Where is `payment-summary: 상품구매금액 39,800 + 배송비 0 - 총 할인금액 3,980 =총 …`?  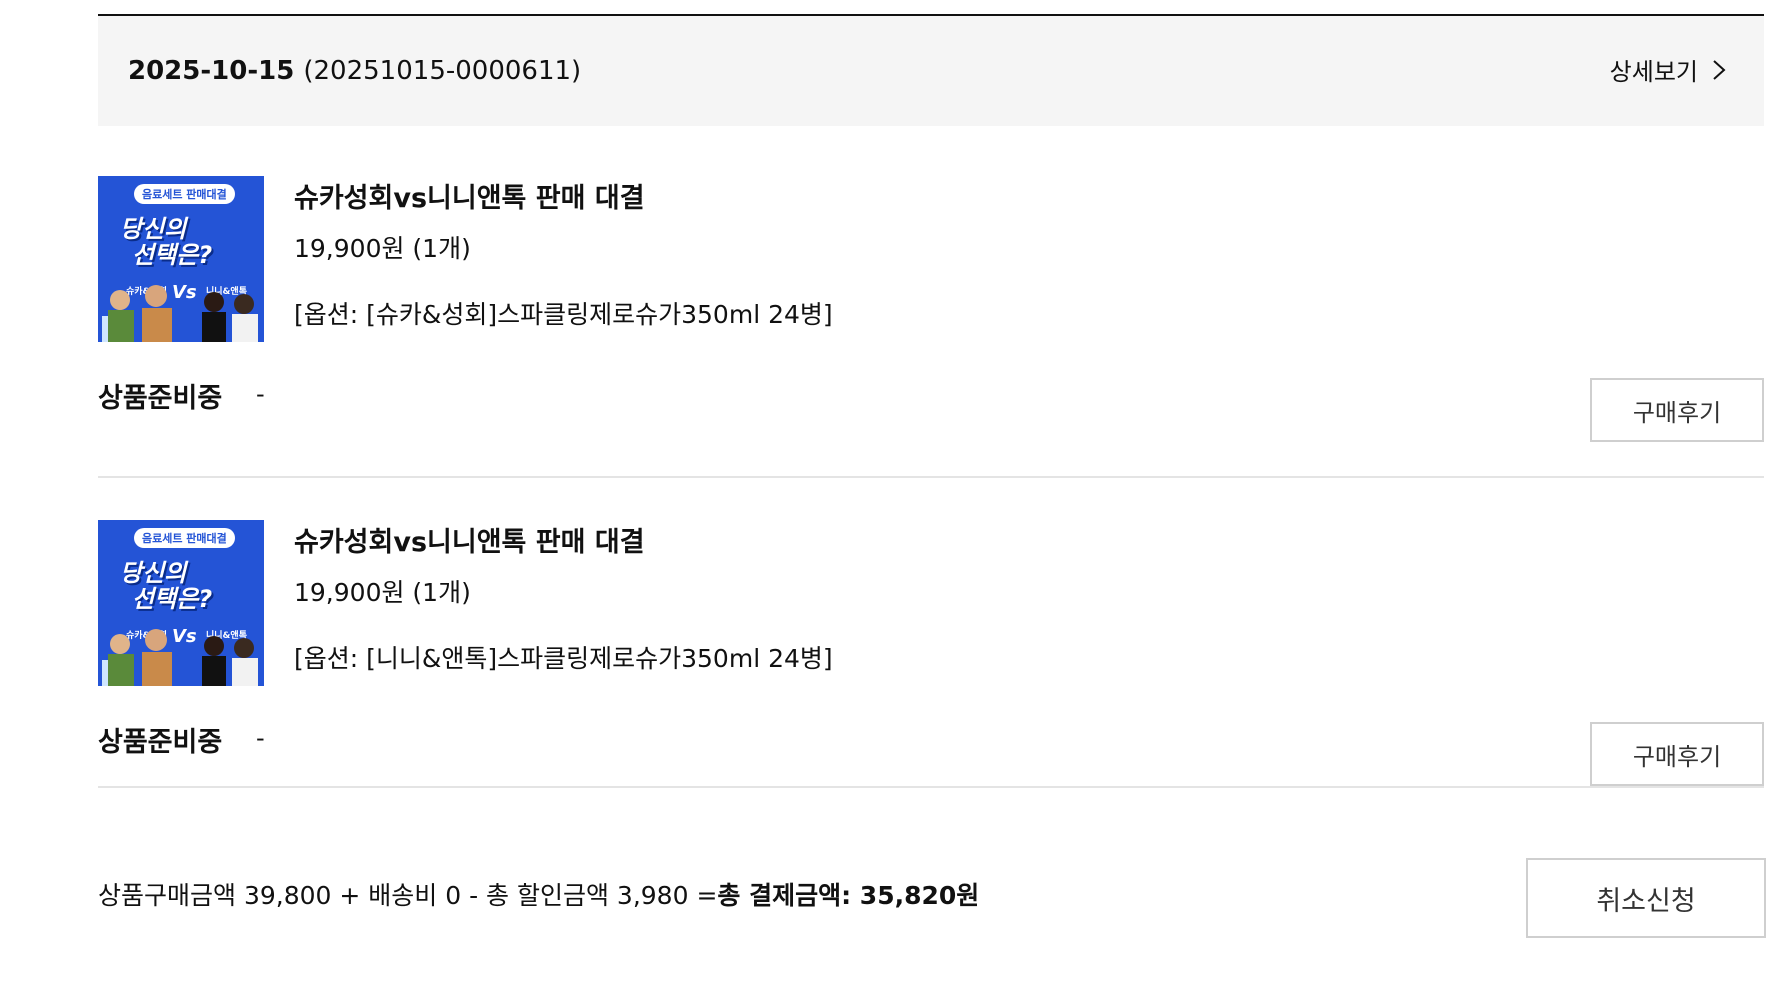
payment-summary: 상품구매금액 39,800 + 배송비 0 - 총 할인금액 3,980 =총 … is located at coordinates (538, 894).